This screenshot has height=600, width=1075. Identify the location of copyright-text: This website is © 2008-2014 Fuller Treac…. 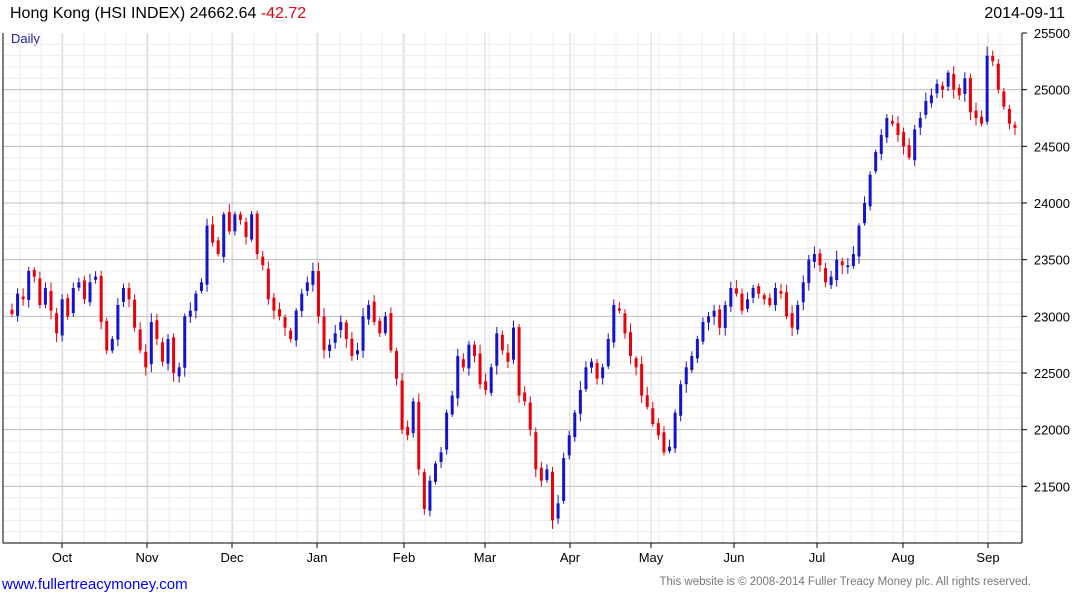
(845, 582).